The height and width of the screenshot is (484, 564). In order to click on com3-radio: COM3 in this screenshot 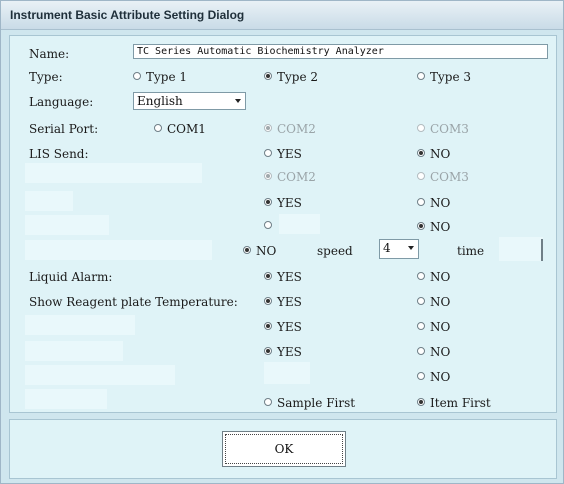, I will do `click(443, 129)`.